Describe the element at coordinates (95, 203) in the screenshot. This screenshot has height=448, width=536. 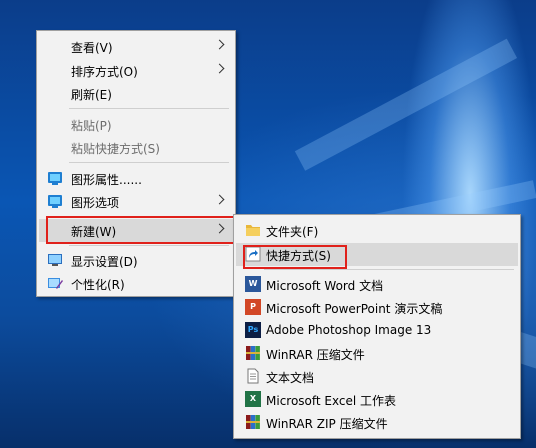
I see `menu-item-label: 图形选项` at that location.